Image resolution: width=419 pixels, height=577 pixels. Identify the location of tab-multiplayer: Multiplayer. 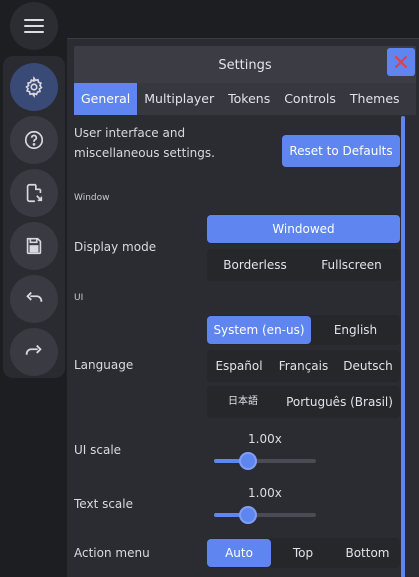
(179, 99).